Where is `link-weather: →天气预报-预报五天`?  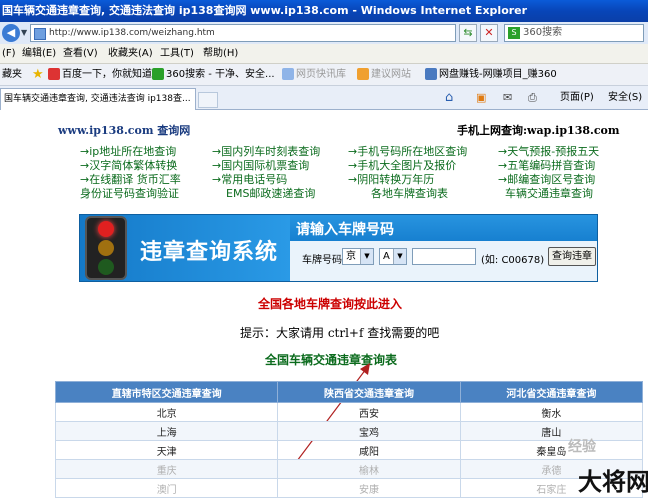
link-weather: →天气预报-预报五天 is located at coordinates (548, 152).